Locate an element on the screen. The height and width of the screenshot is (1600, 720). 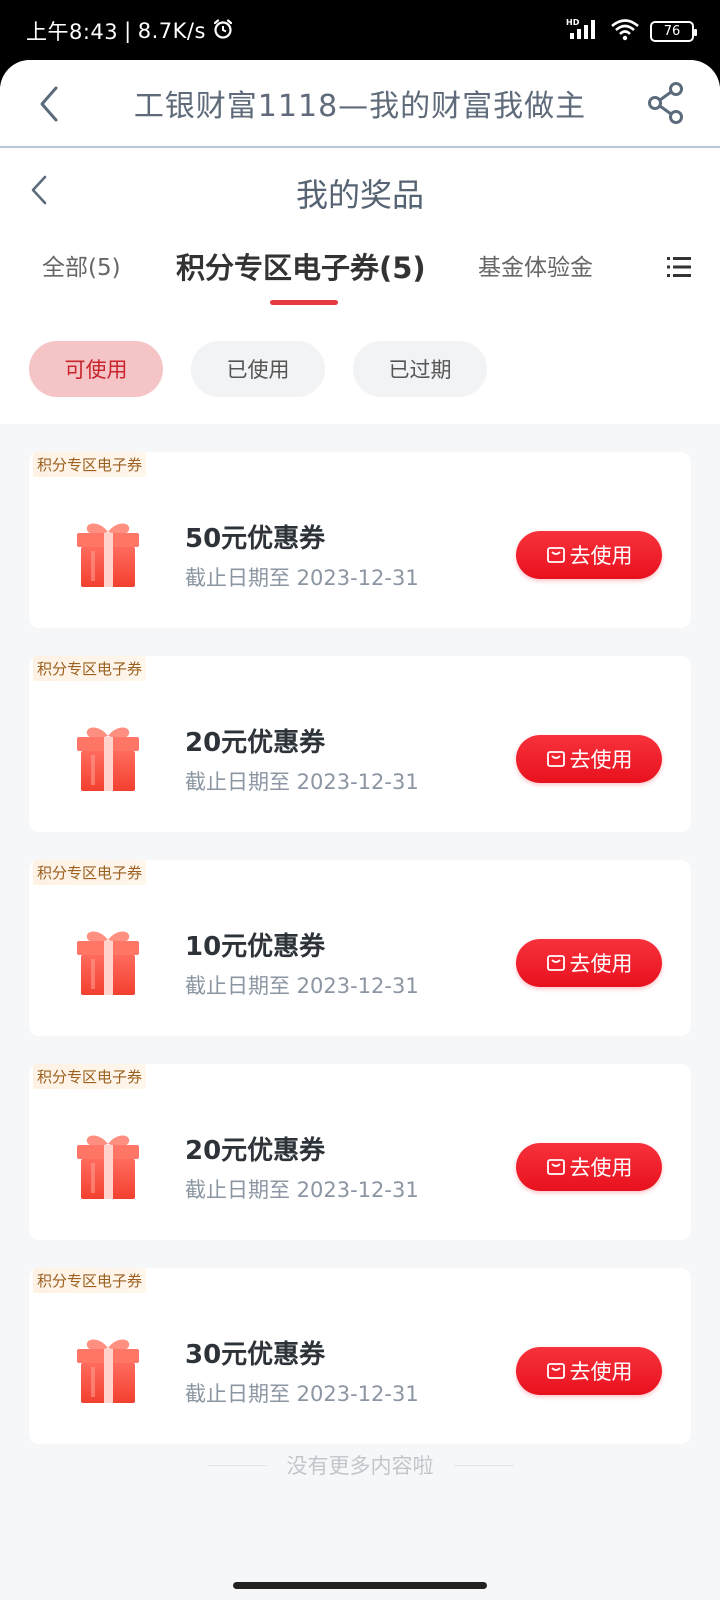
end-of-list-note: 没有更多内容啦 is located at coordinates (360, 1465).